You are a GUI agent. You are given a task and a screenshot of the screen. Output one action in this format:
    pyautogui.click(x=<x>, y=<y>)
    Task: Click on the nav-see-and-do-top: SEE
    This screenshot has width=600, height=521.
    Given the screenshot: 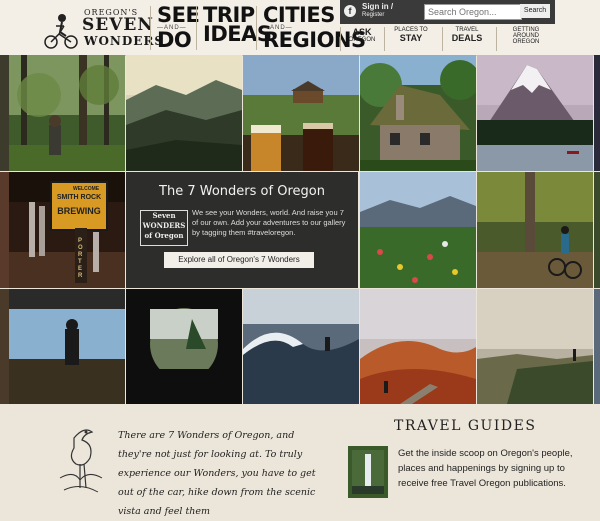 What is the action you would take?
    pyautogui.click(x=178, y=15)
    